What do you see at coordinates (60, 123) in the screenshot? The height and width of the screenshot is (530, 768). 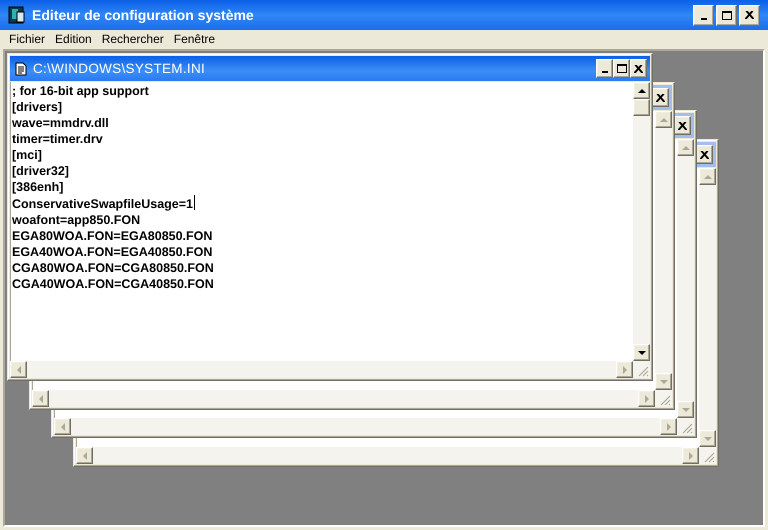 I see `text-line: wave=mmdrv.dll` at bounding box center [60, 123].